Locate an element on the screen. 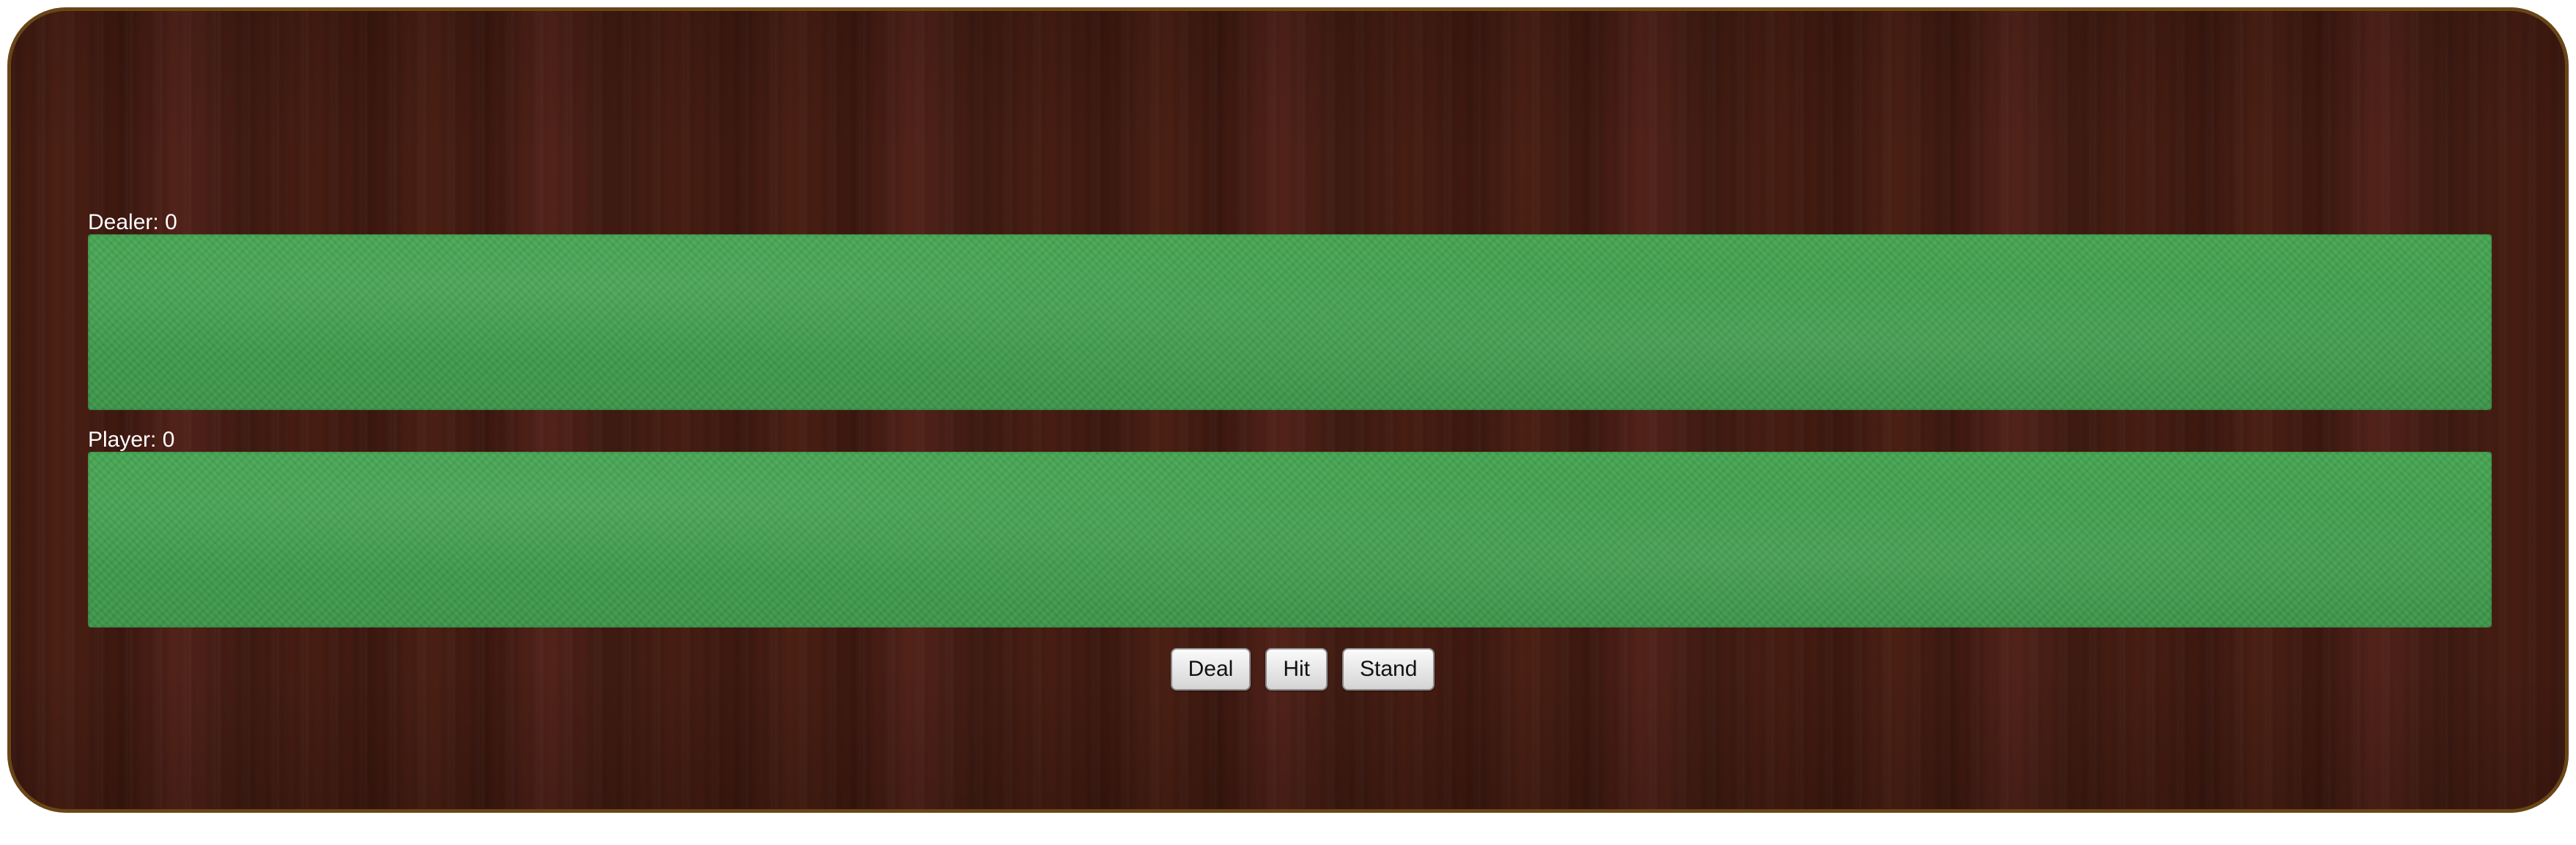 The image size is (2576, 845). player-score-label: Player: 0 is located at coordinates (131, 440).